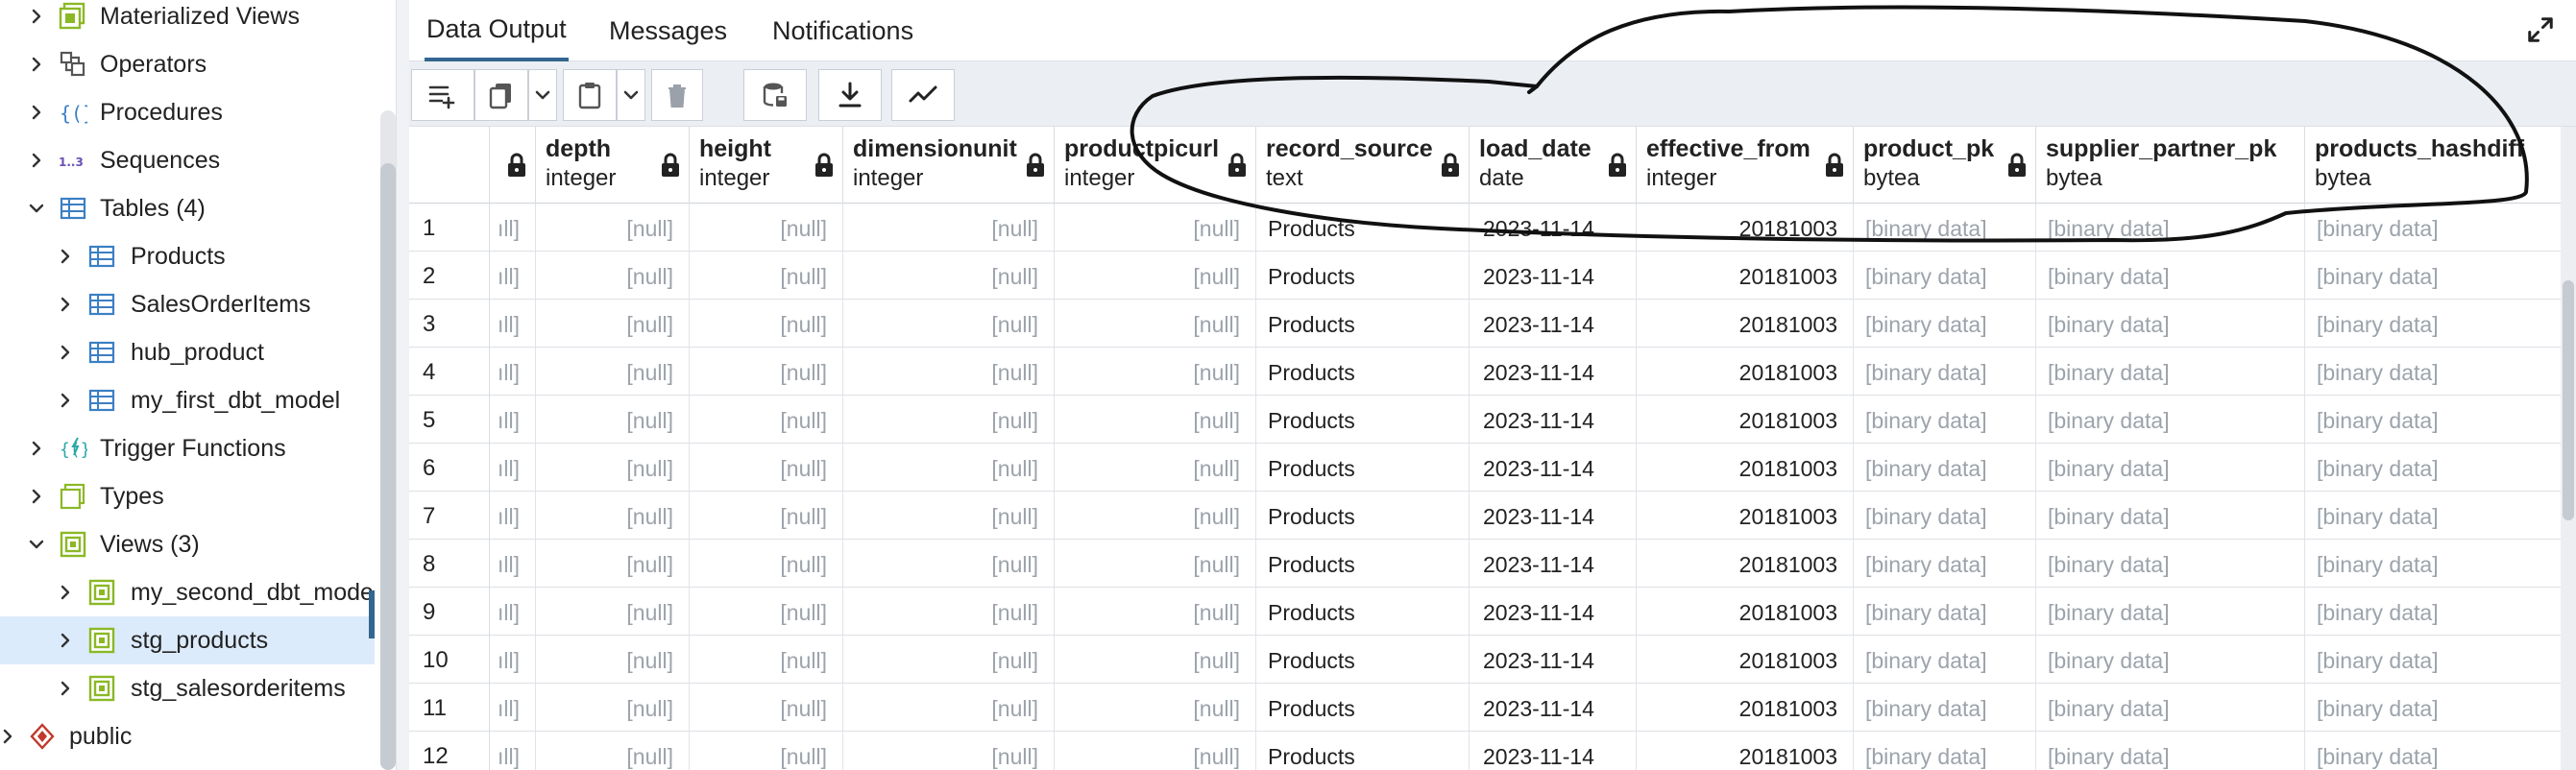  What do you see at coordinates (188, 160) in the screenshot?
I see `tree-item-sequences: 1..3 Sequences` at bounding box center [188, 160].